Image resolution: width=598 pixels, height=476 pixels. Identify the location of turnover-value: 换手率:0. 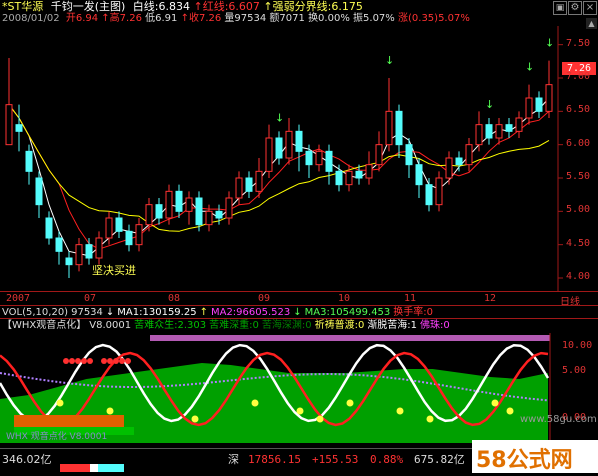
(413, 312).